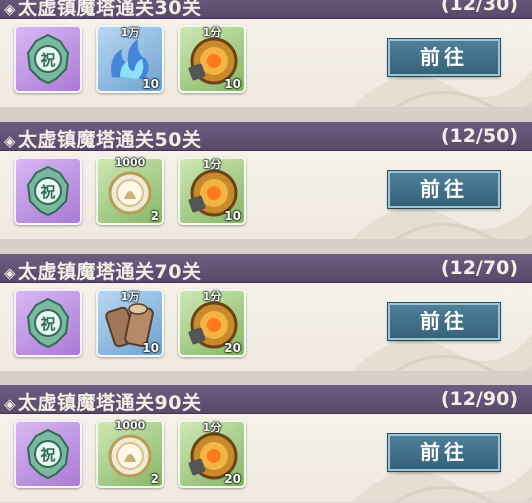 The height and width of the screenshot is (503, 532). Describe the element at coordinates (479, 268) in the screenshot. I see `task-progress: (12/70)` at that location.